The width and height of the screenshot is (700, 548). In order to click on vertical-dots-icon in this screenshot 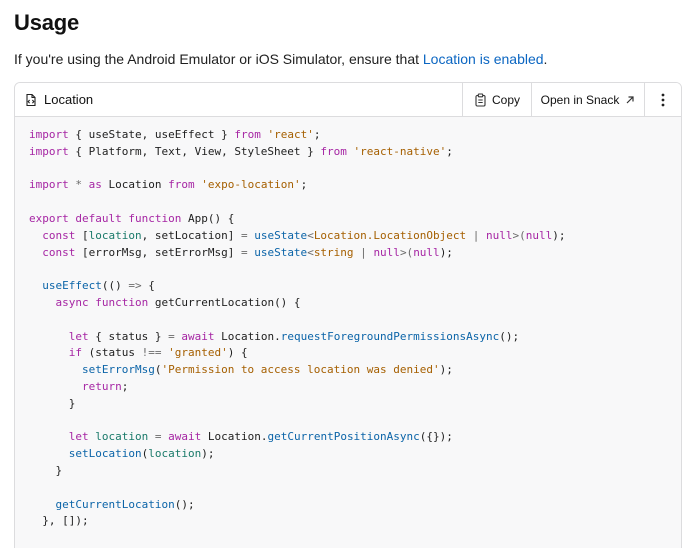, I will do `click(663, 100)`.